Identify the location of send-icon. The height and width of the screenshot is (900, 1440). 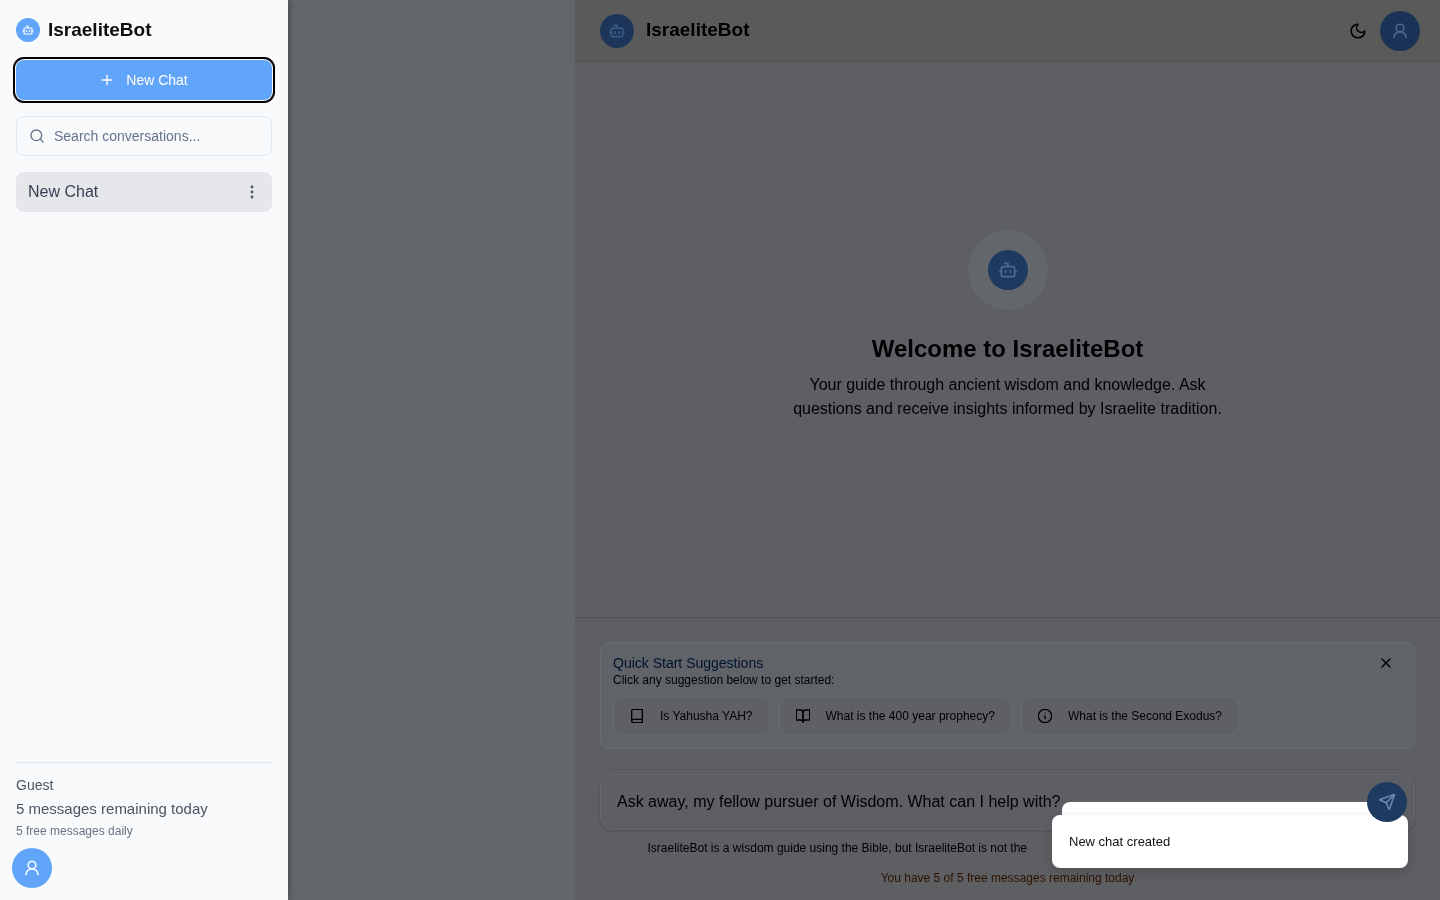
(1387, 802).